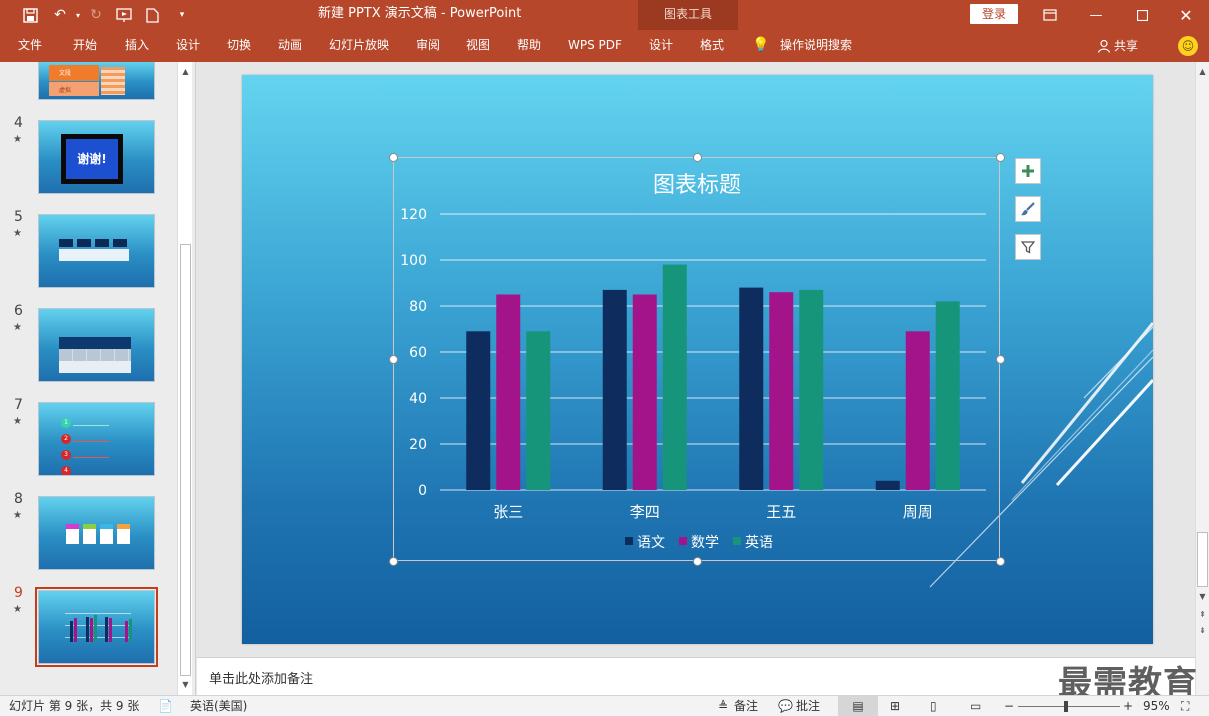 The image size is (1209, 716). What do you see at coordinates (18, 405) in the screenshot?
I see `slide-number: 7` at bounding box center [18, 405].